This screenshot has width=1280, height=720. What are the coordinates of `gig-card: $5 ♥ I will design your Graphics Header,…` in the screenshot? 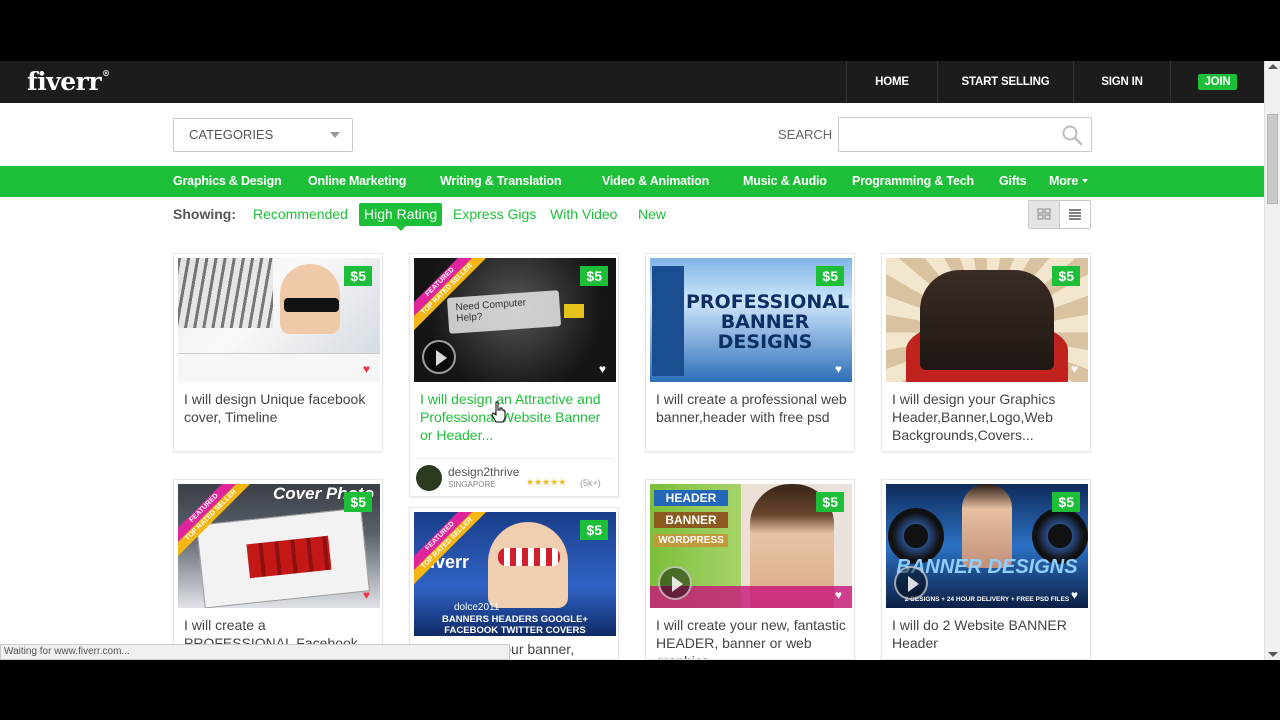 It's located at (986, 352).